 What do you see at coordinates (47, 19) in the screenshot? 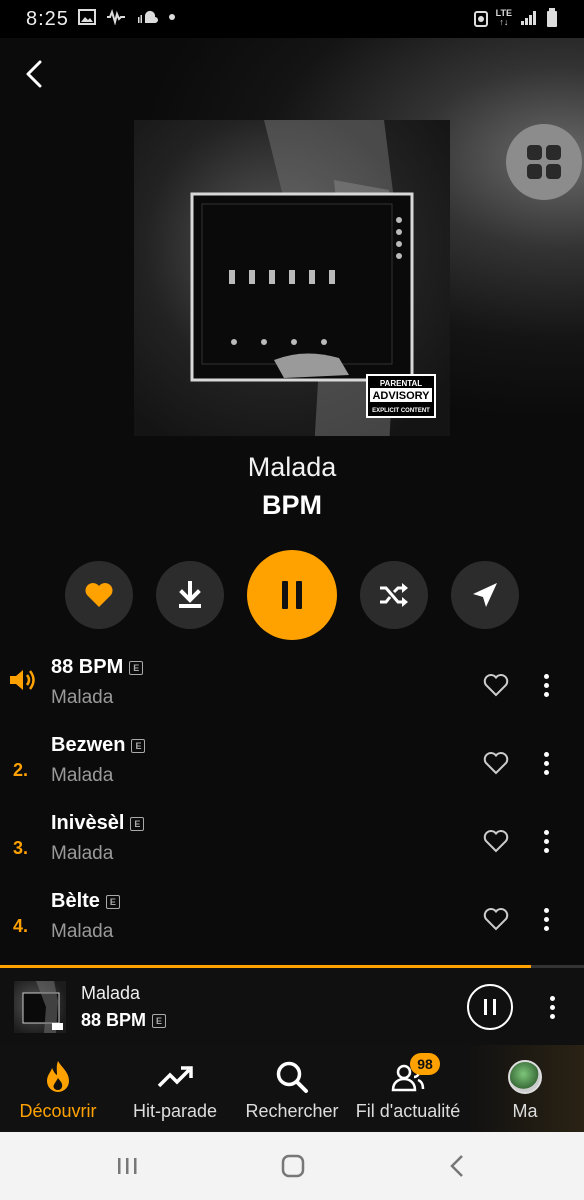
I see `status-time: 8:25` at bounding box center [47, 19].